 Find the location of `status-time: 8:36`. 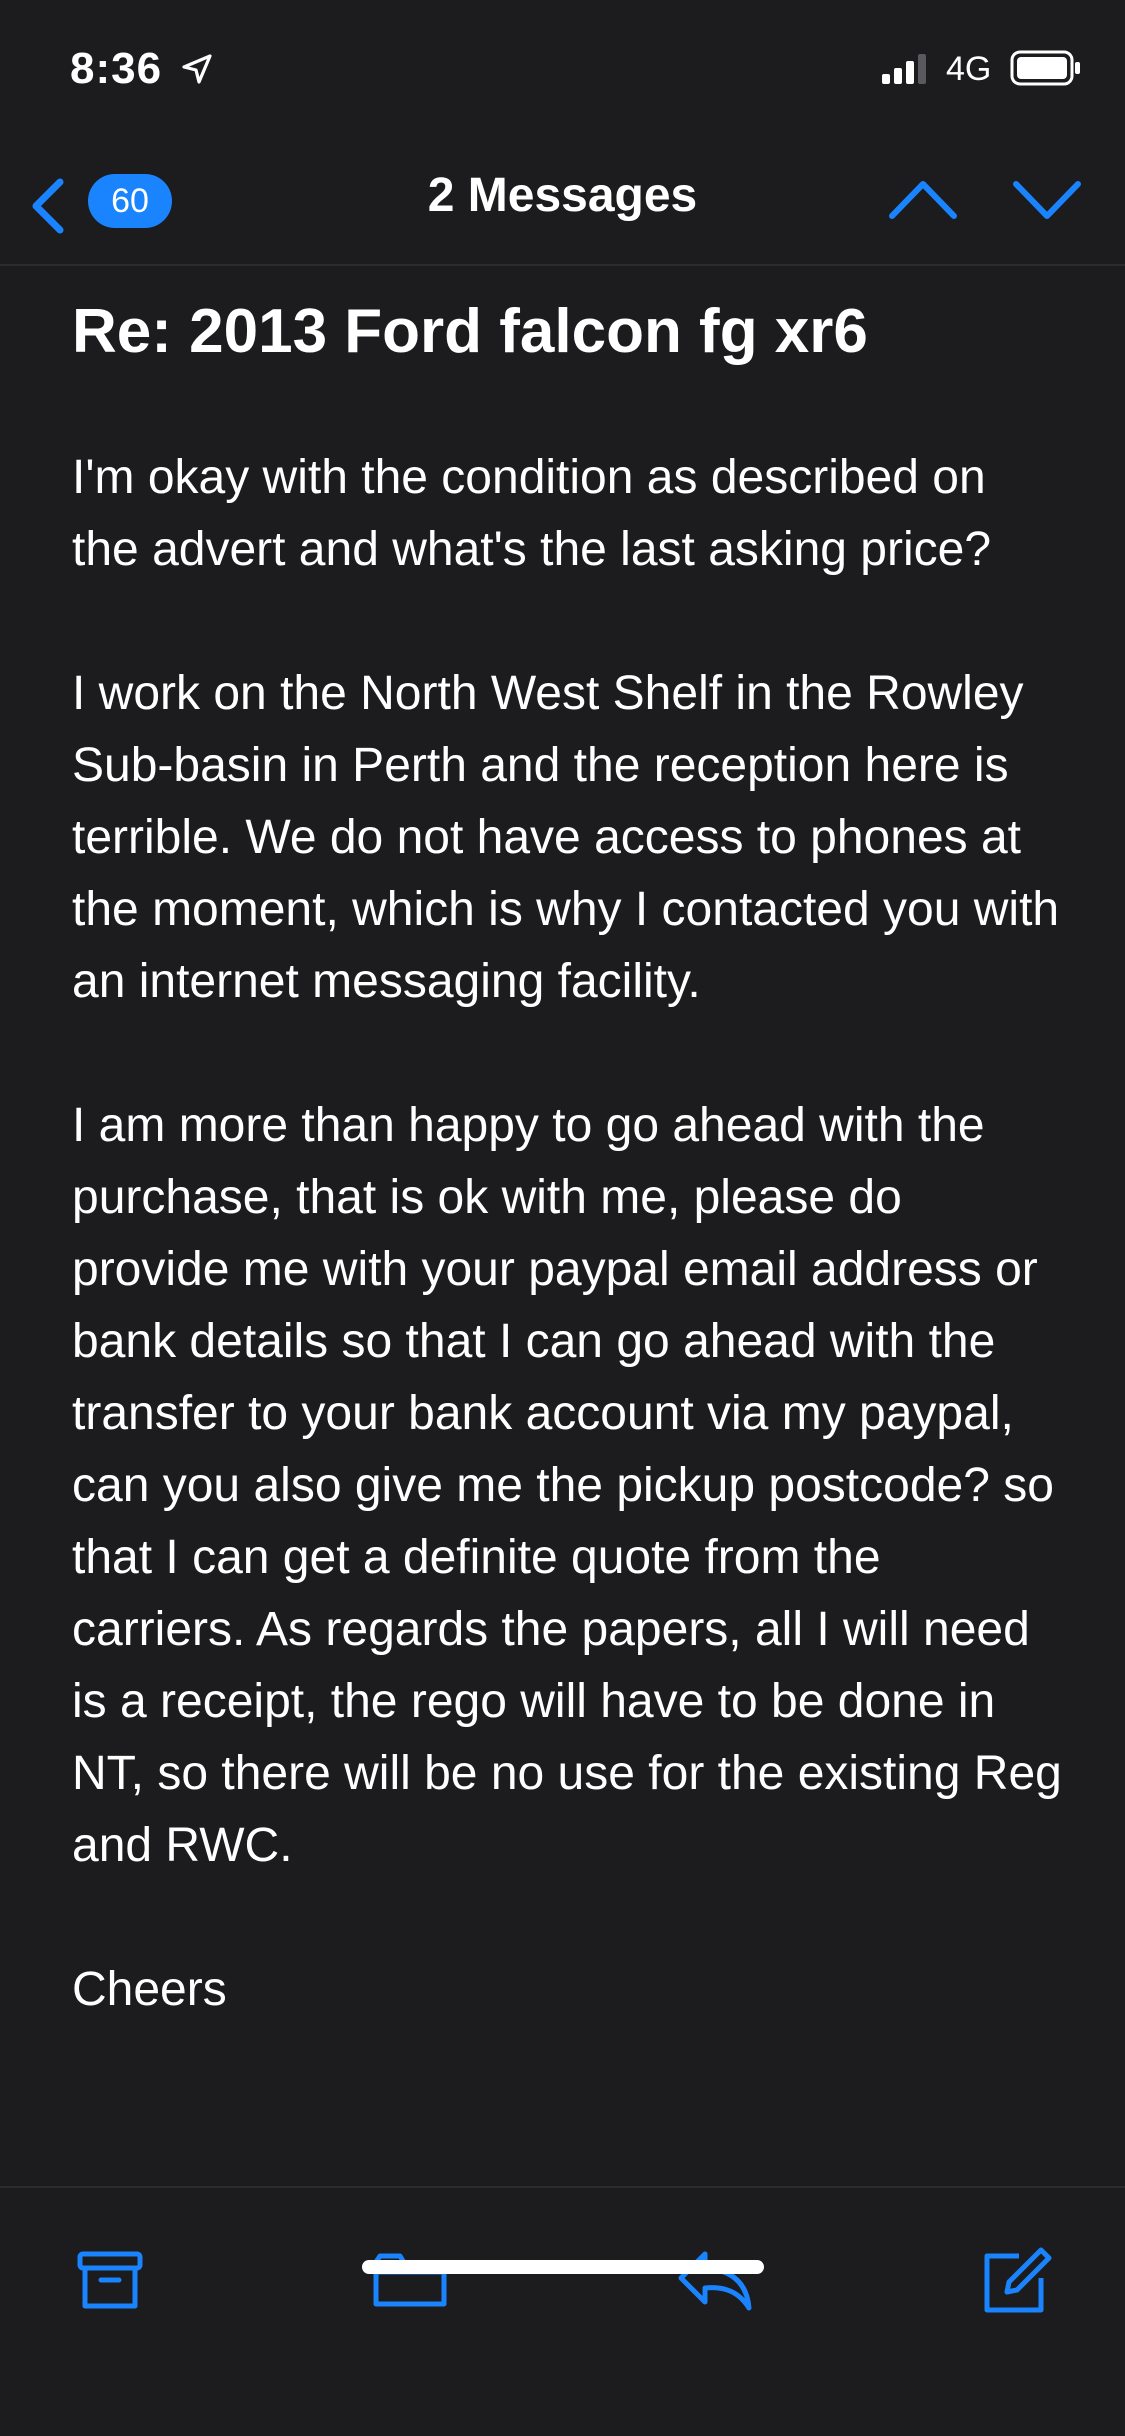

status-time: 8:36 is located at coordinates (116, 68).